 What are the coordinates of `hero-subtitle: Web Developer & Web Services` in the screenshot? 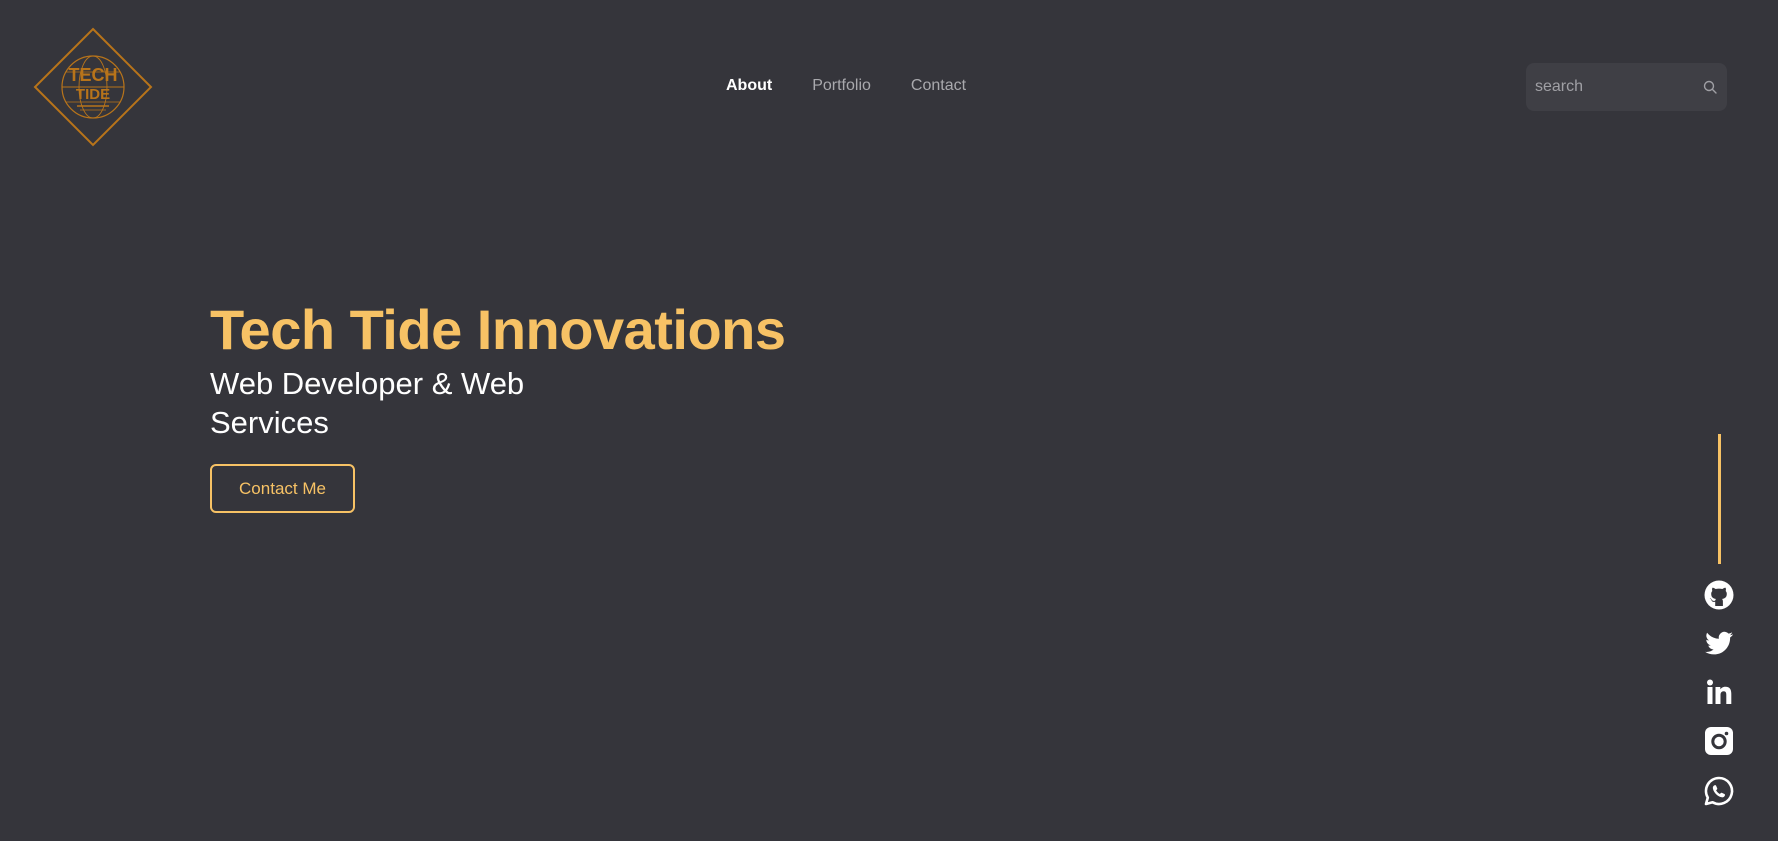 It's located at (367, 403).